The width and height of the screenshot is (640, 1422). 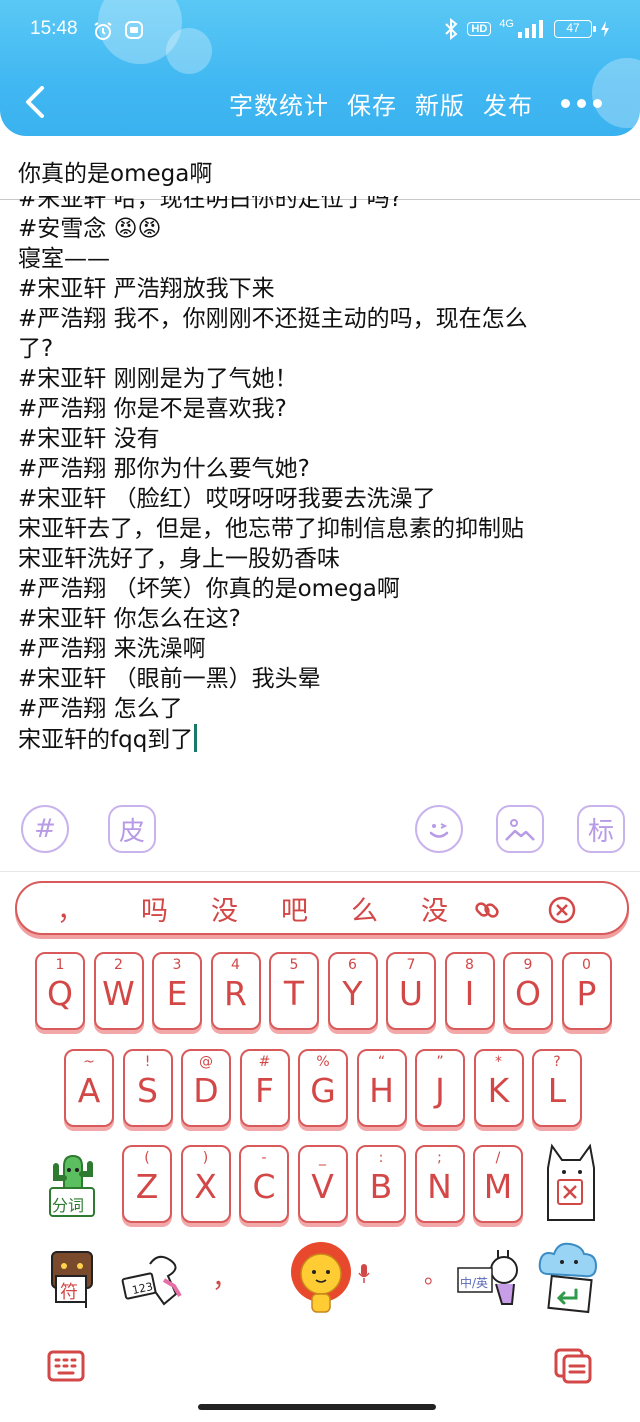 What do you see at coordinates (132, 829) in the screenshot?
I see `skin-button: 皮` at bounding box center [132, 829].